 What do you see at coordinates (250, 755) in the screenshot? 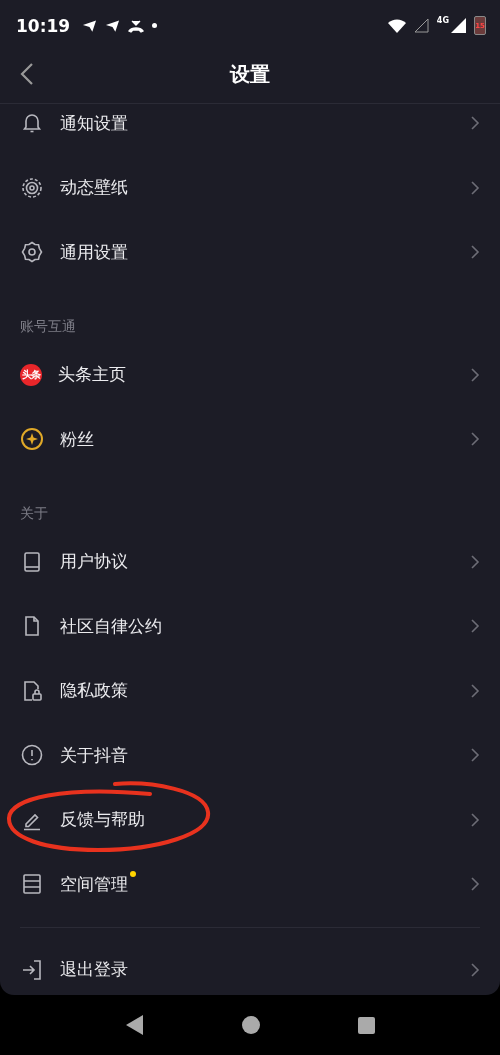
I see `settings-row: 关于抖音` at bounding box center [250, 755].